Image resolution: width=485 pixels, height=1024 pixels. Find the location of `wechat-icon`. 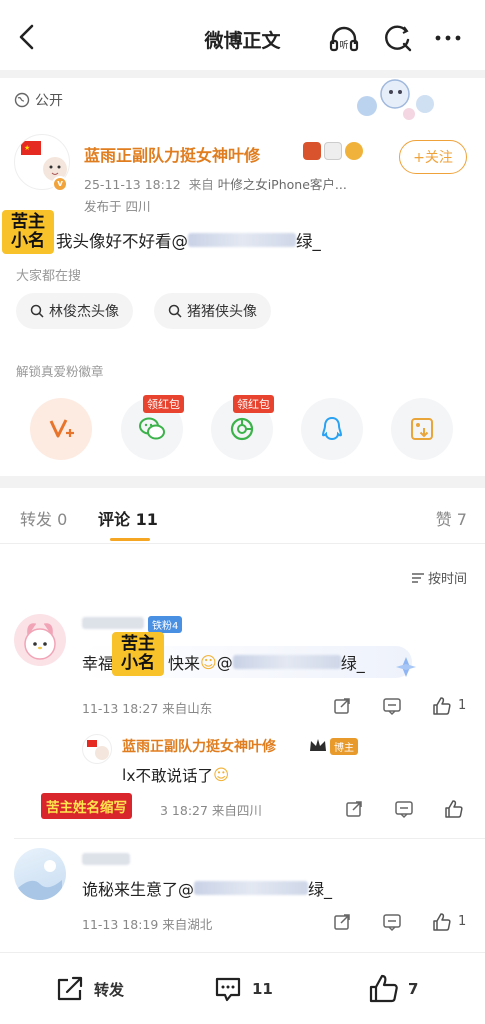

wechat-icon is located at coordinates (152, 428).